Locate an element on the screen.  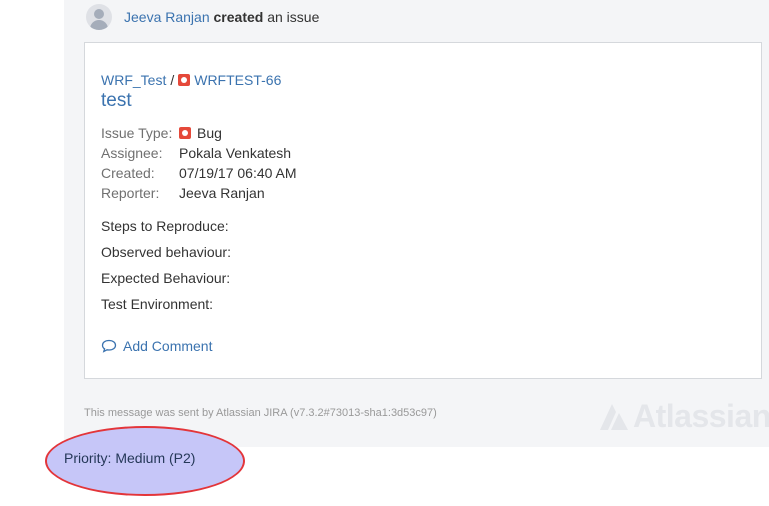
reporter-link: Jeeva Ranjan is located at coordinates (222, 193).